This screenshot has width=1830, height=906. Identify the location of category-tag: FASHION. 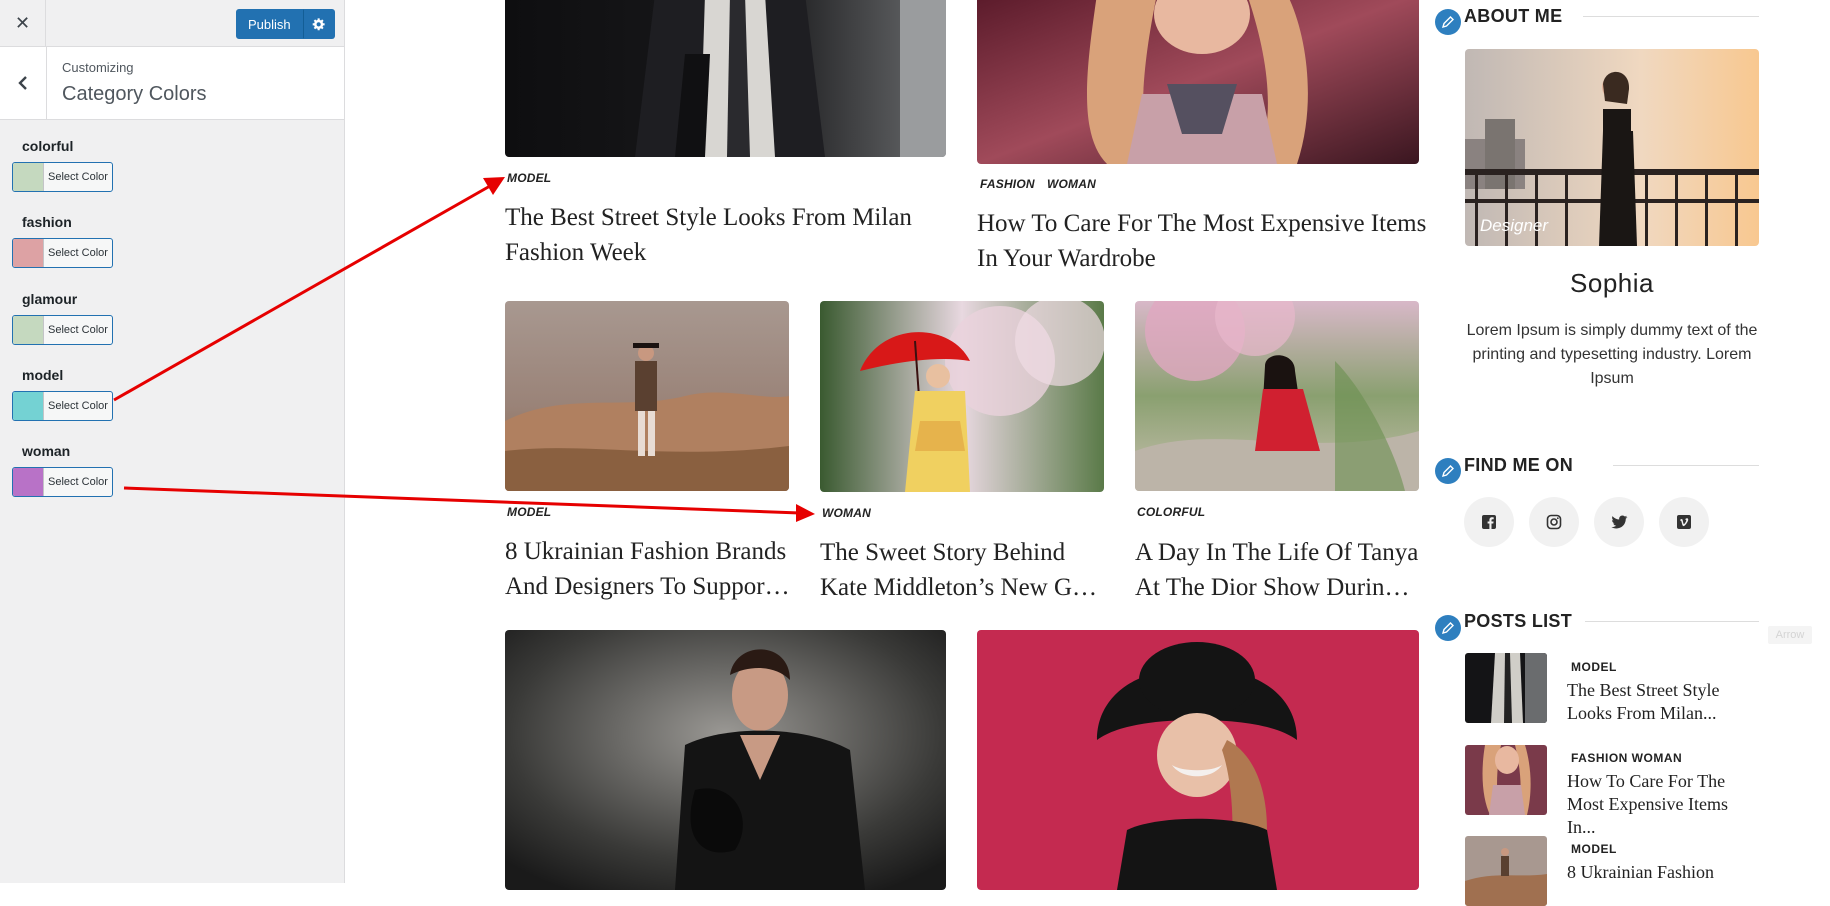
(1007, 184).